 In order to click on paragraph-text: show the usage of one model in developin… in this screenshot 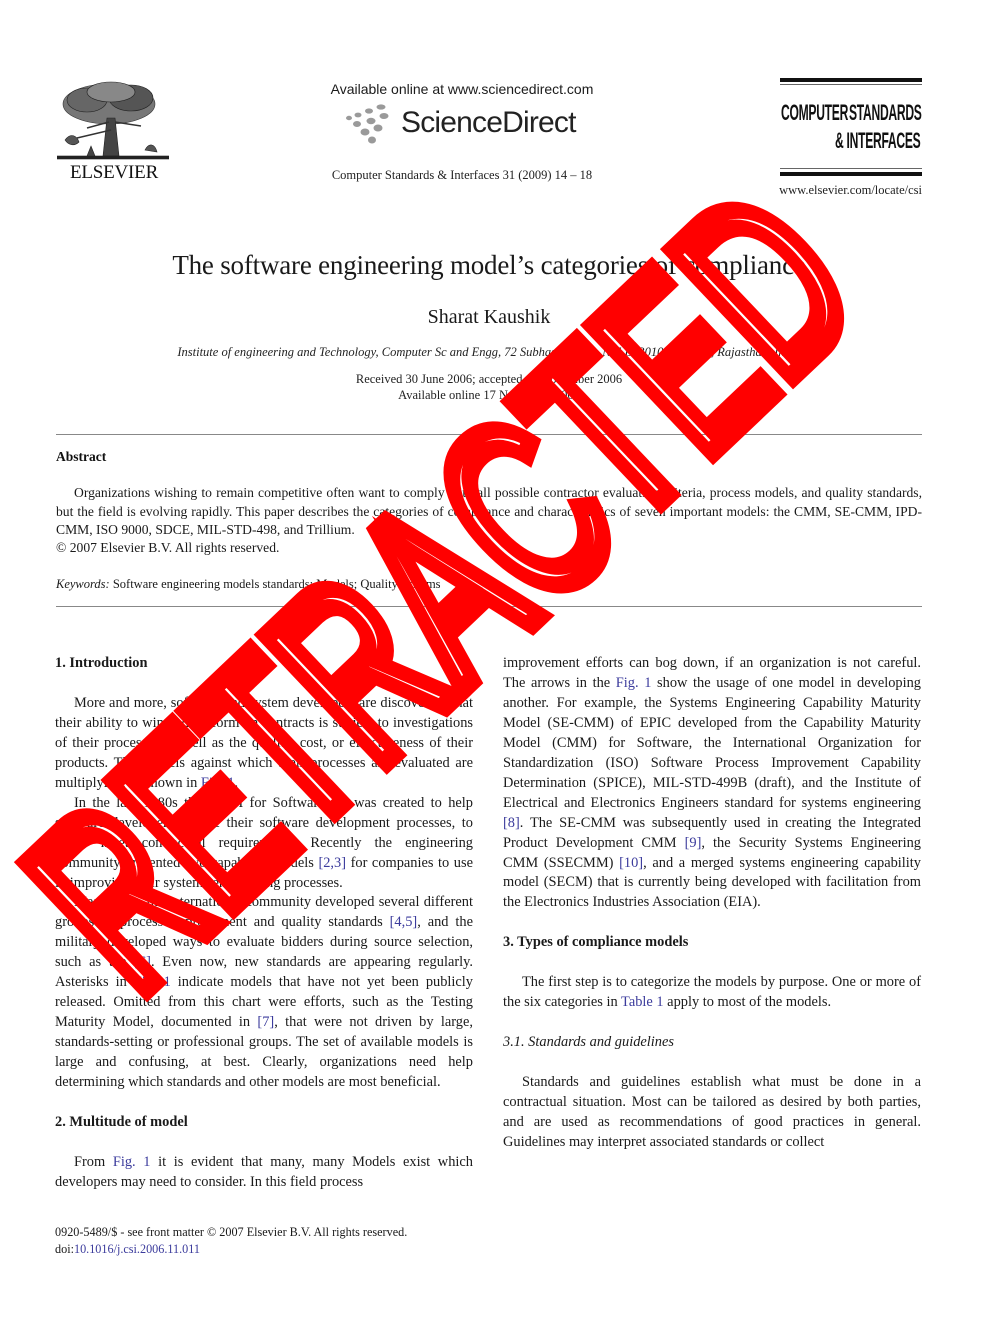, I will do `click(712, 742)`.